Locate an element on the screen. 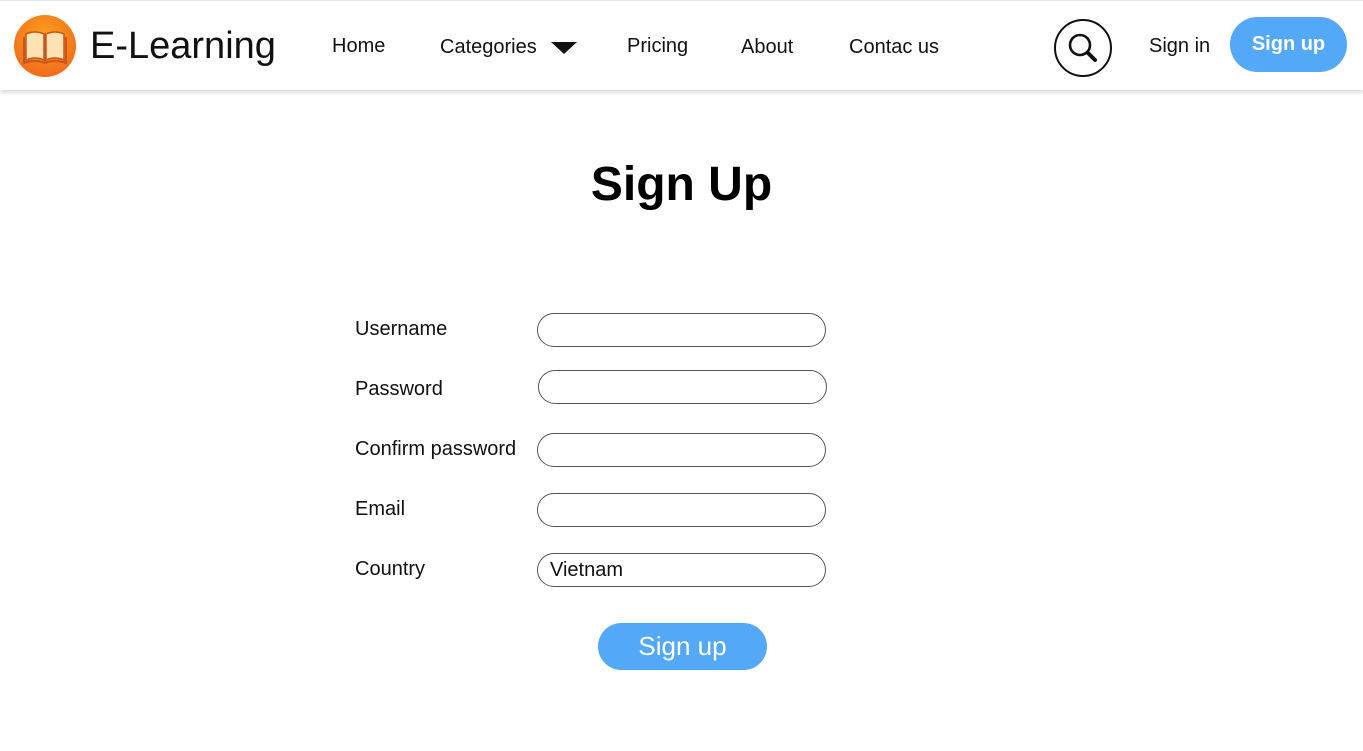 The height and width of the screenshot is (751, 1363). email-label: Email is located at coordinates (380, 509).